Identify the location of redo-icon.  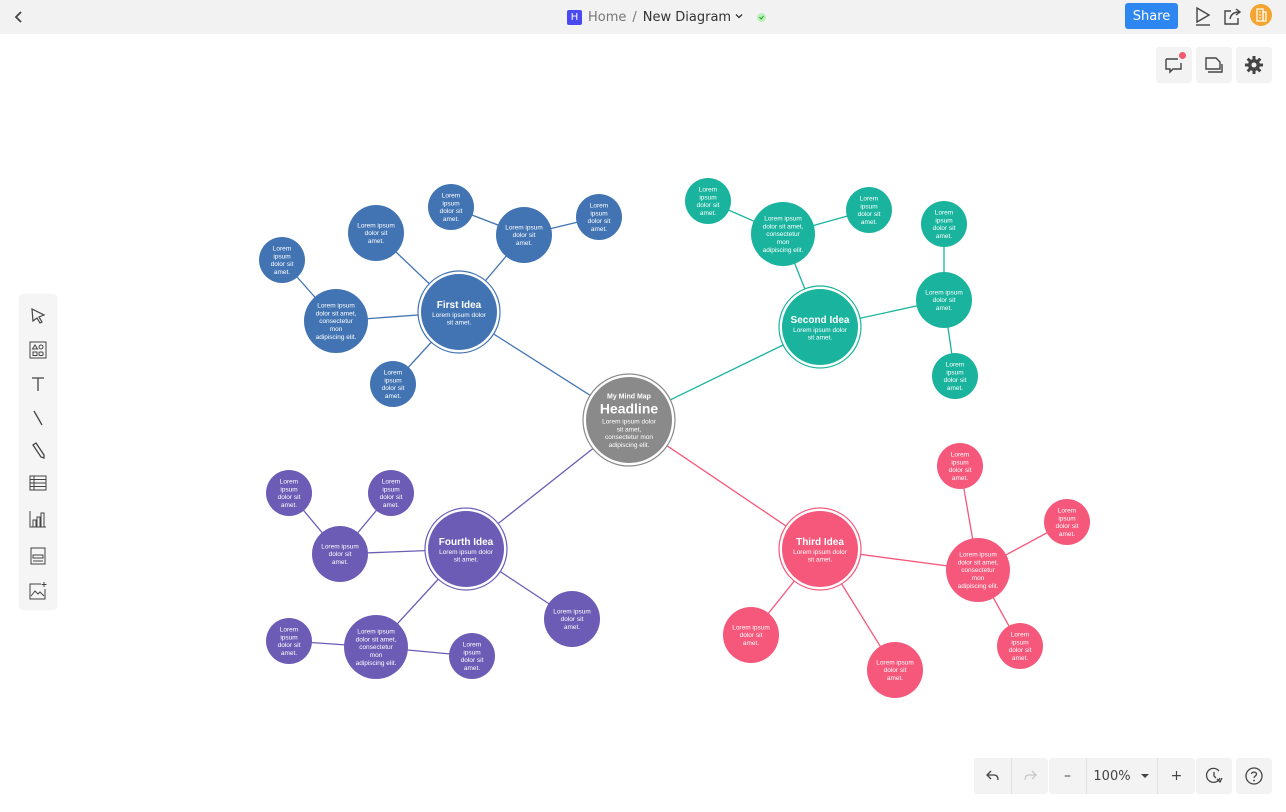
(1030, 775).